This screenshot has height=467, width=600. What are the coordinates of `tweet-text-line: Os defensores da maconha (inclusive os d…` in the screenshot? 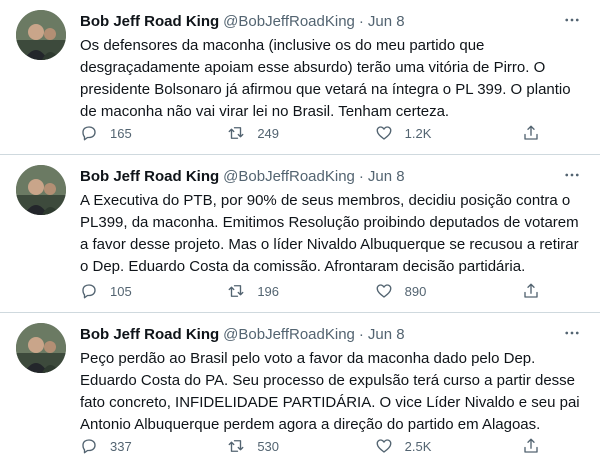 It's located at (282, 45).